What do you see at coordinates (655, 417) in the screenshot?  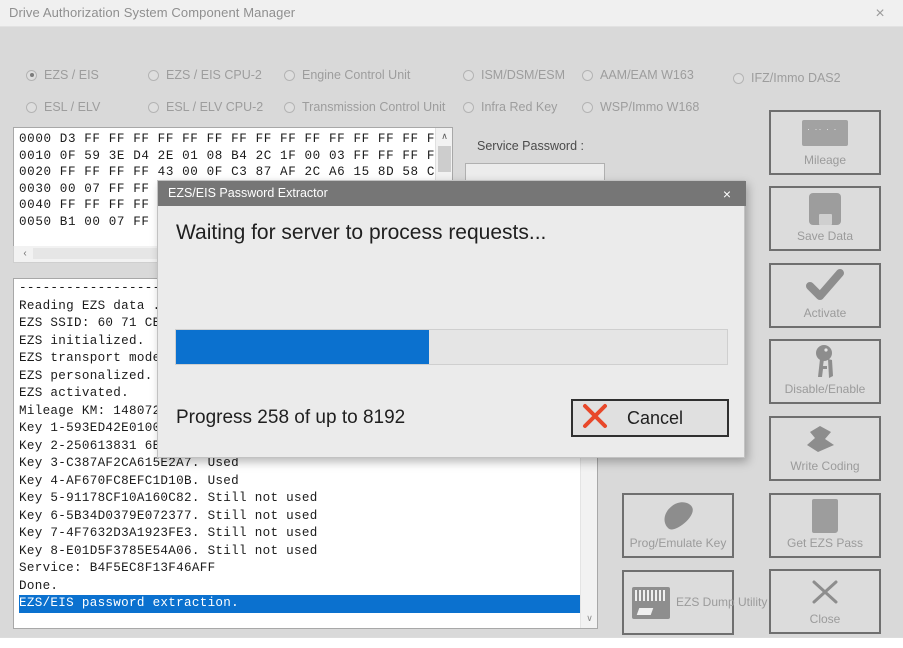 I see `cancel-button-label: Cancel` at bounding box center [655, 417].